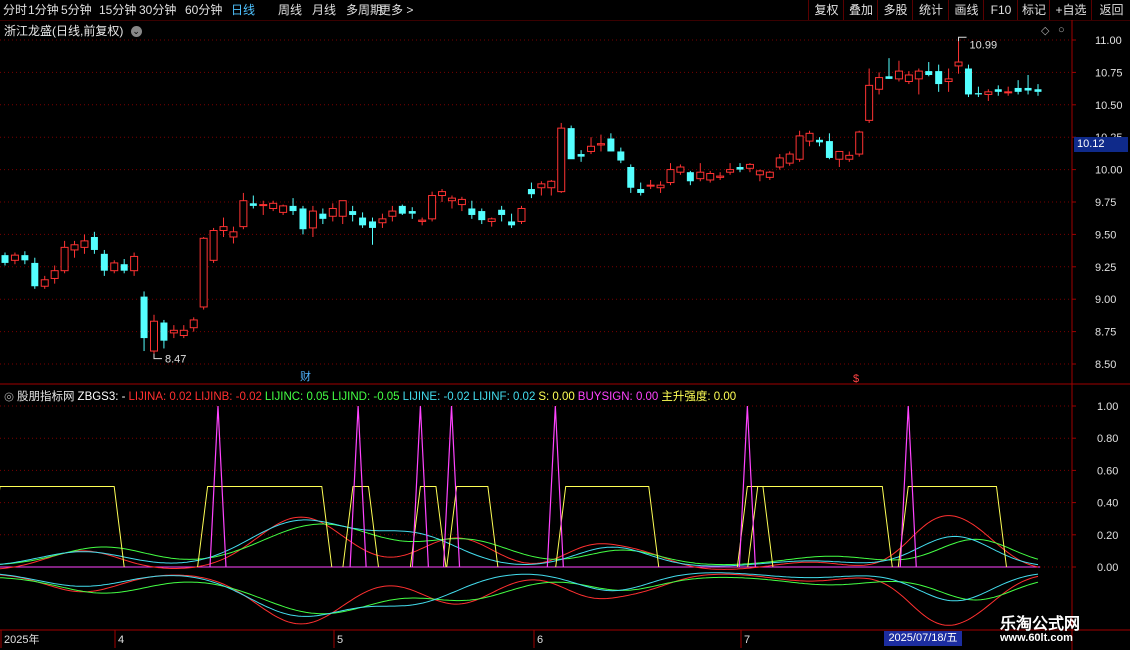  I want to click on indicator-name: 股朋指标网, so click(46, 397).